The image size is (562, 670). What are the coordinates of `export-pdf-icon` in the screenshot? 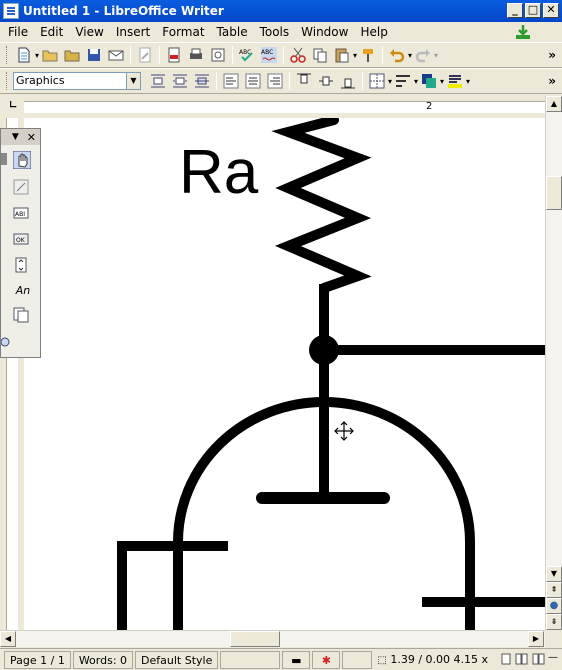 It's located at (174, 55).